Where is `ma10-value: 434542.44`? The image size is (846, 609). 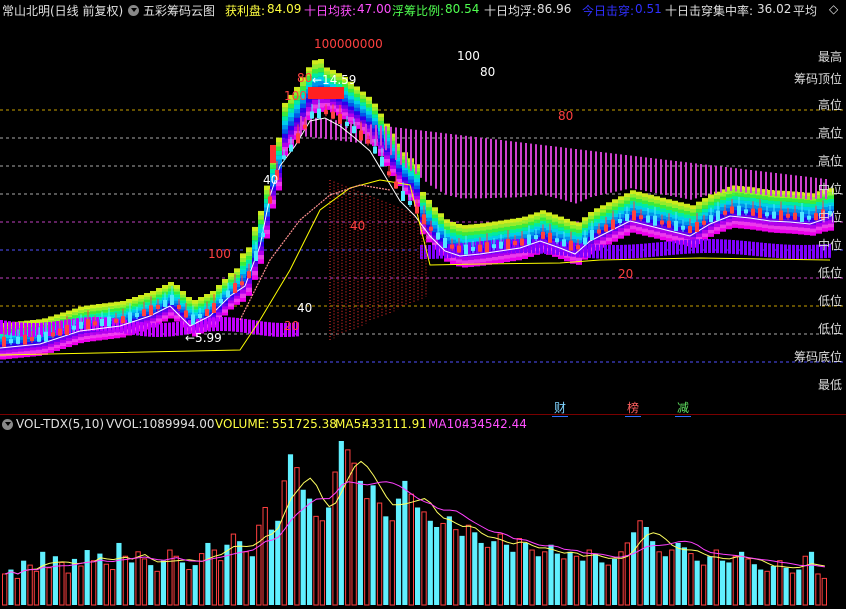
ma10-value: 434542.44 is located at coordinates (494, 424).